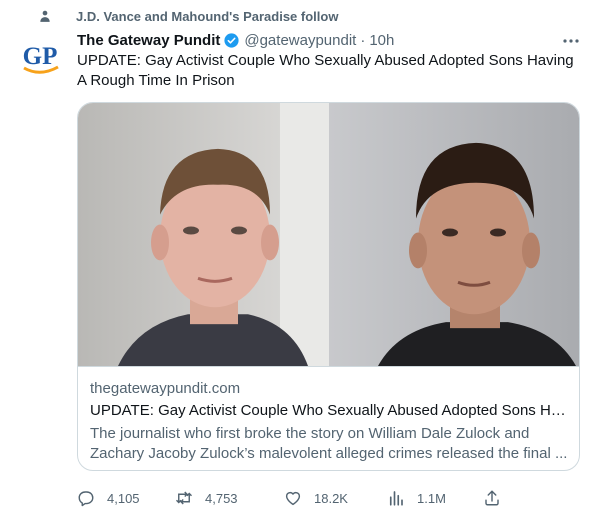 The height and width of the screenshot is (520, 598). I want to click on retweet-button: 4,753, so click(206, 498).